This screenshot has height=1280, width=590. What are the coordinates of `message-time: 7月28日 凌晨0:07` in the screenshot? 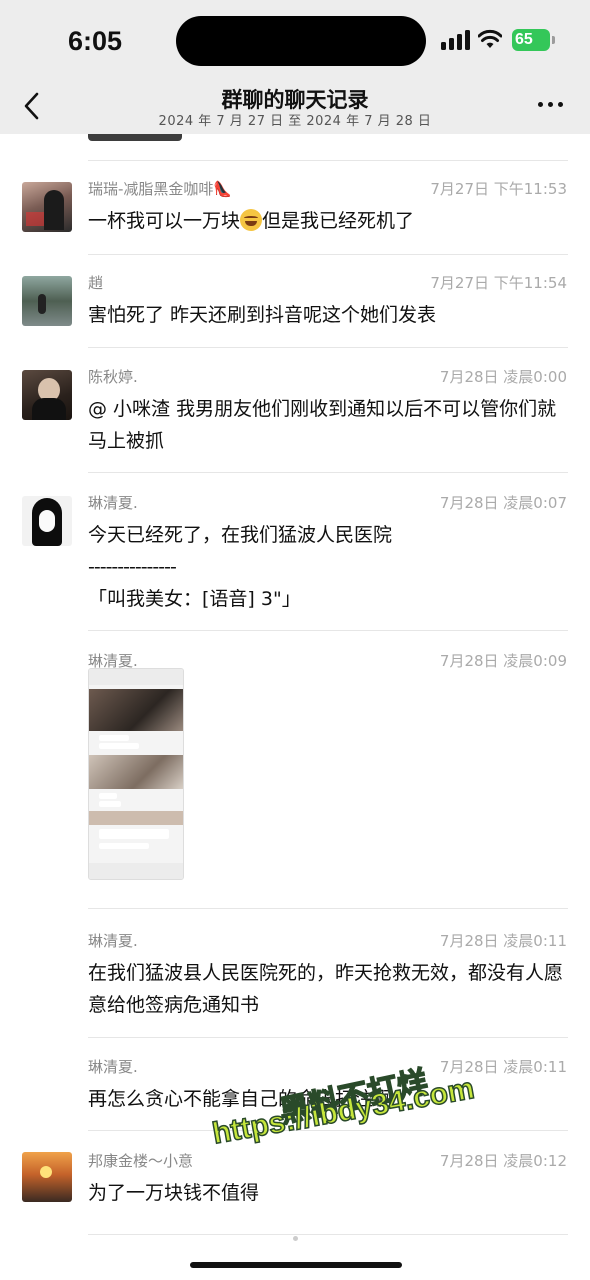 It's located at (503, 503).